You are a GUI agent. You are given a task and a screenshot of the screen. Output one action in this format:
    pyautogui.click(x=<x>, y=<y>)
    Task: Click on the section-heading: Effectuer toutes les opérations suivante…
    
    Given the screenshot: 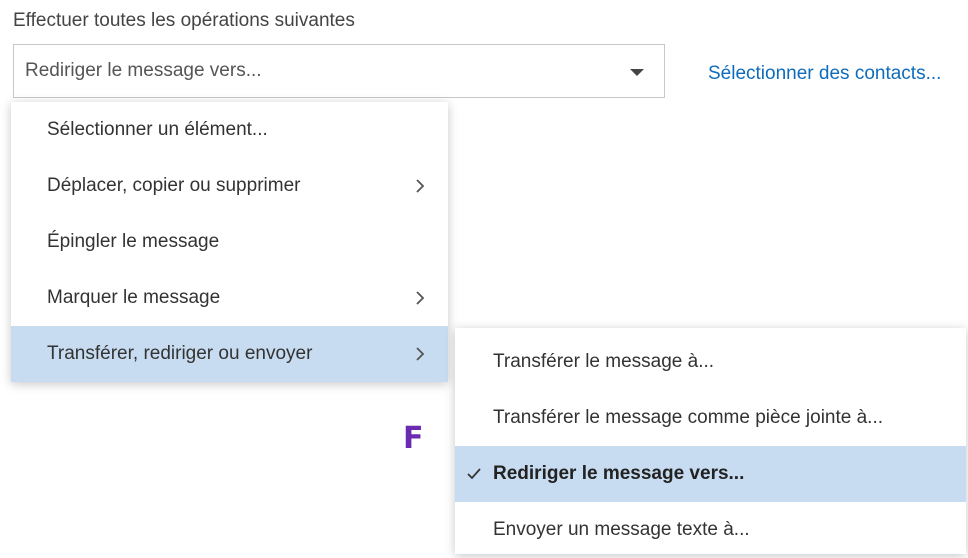 What is the action you would take?
    pyautogui.click(x=184, y=20)
    